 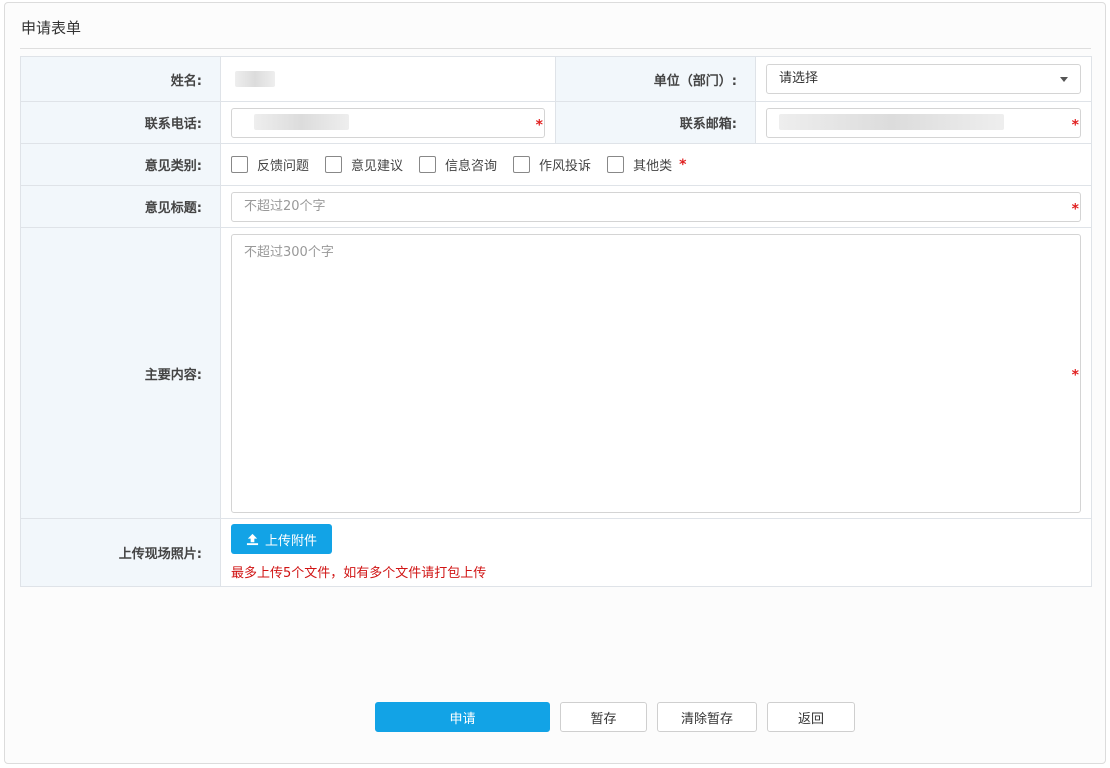 What do you see at coordinates (120, 164) in the screenshot?
I see `category-label: 意见类别:` at bounding box center [120, 164].